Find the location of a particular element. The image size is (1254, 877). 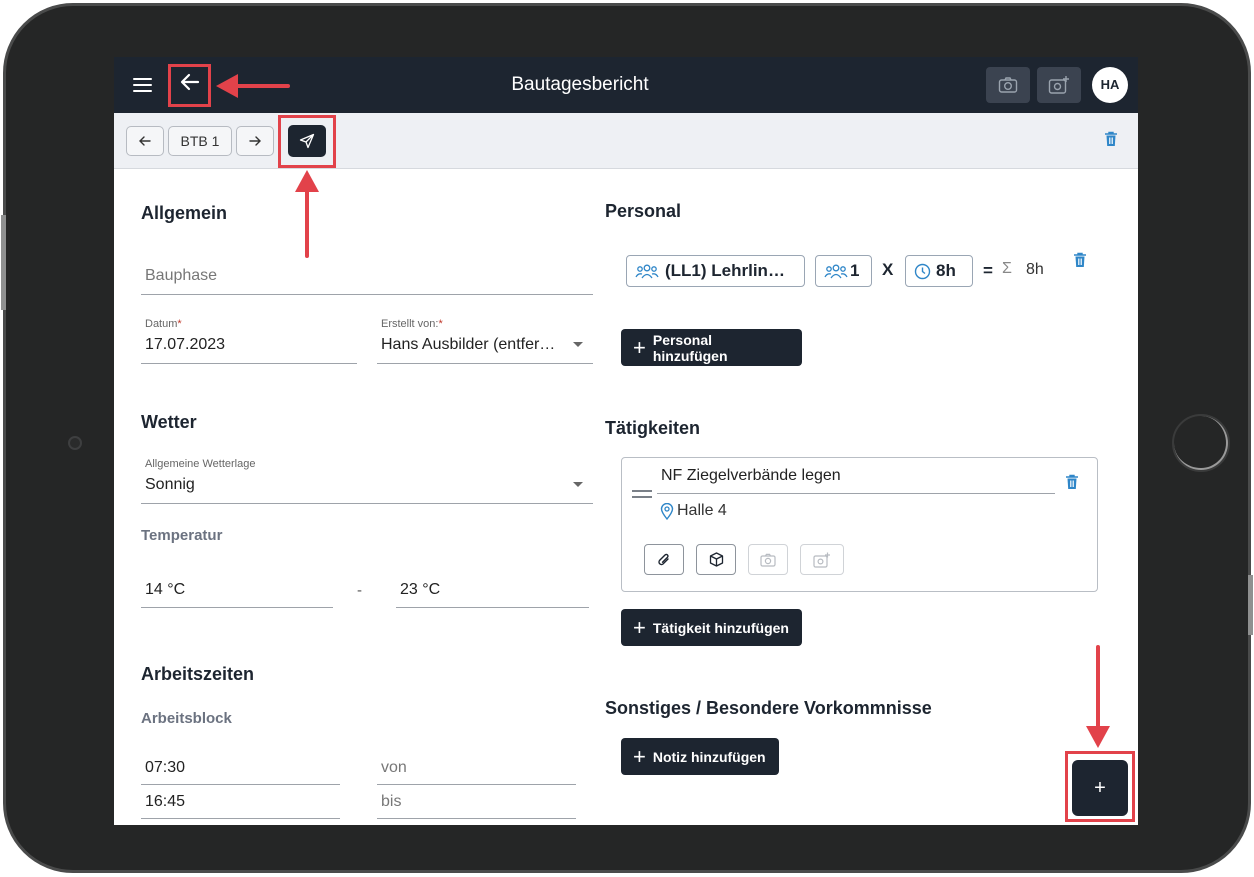

von-time-value: 07:30 is located at coordinates (165, 767).